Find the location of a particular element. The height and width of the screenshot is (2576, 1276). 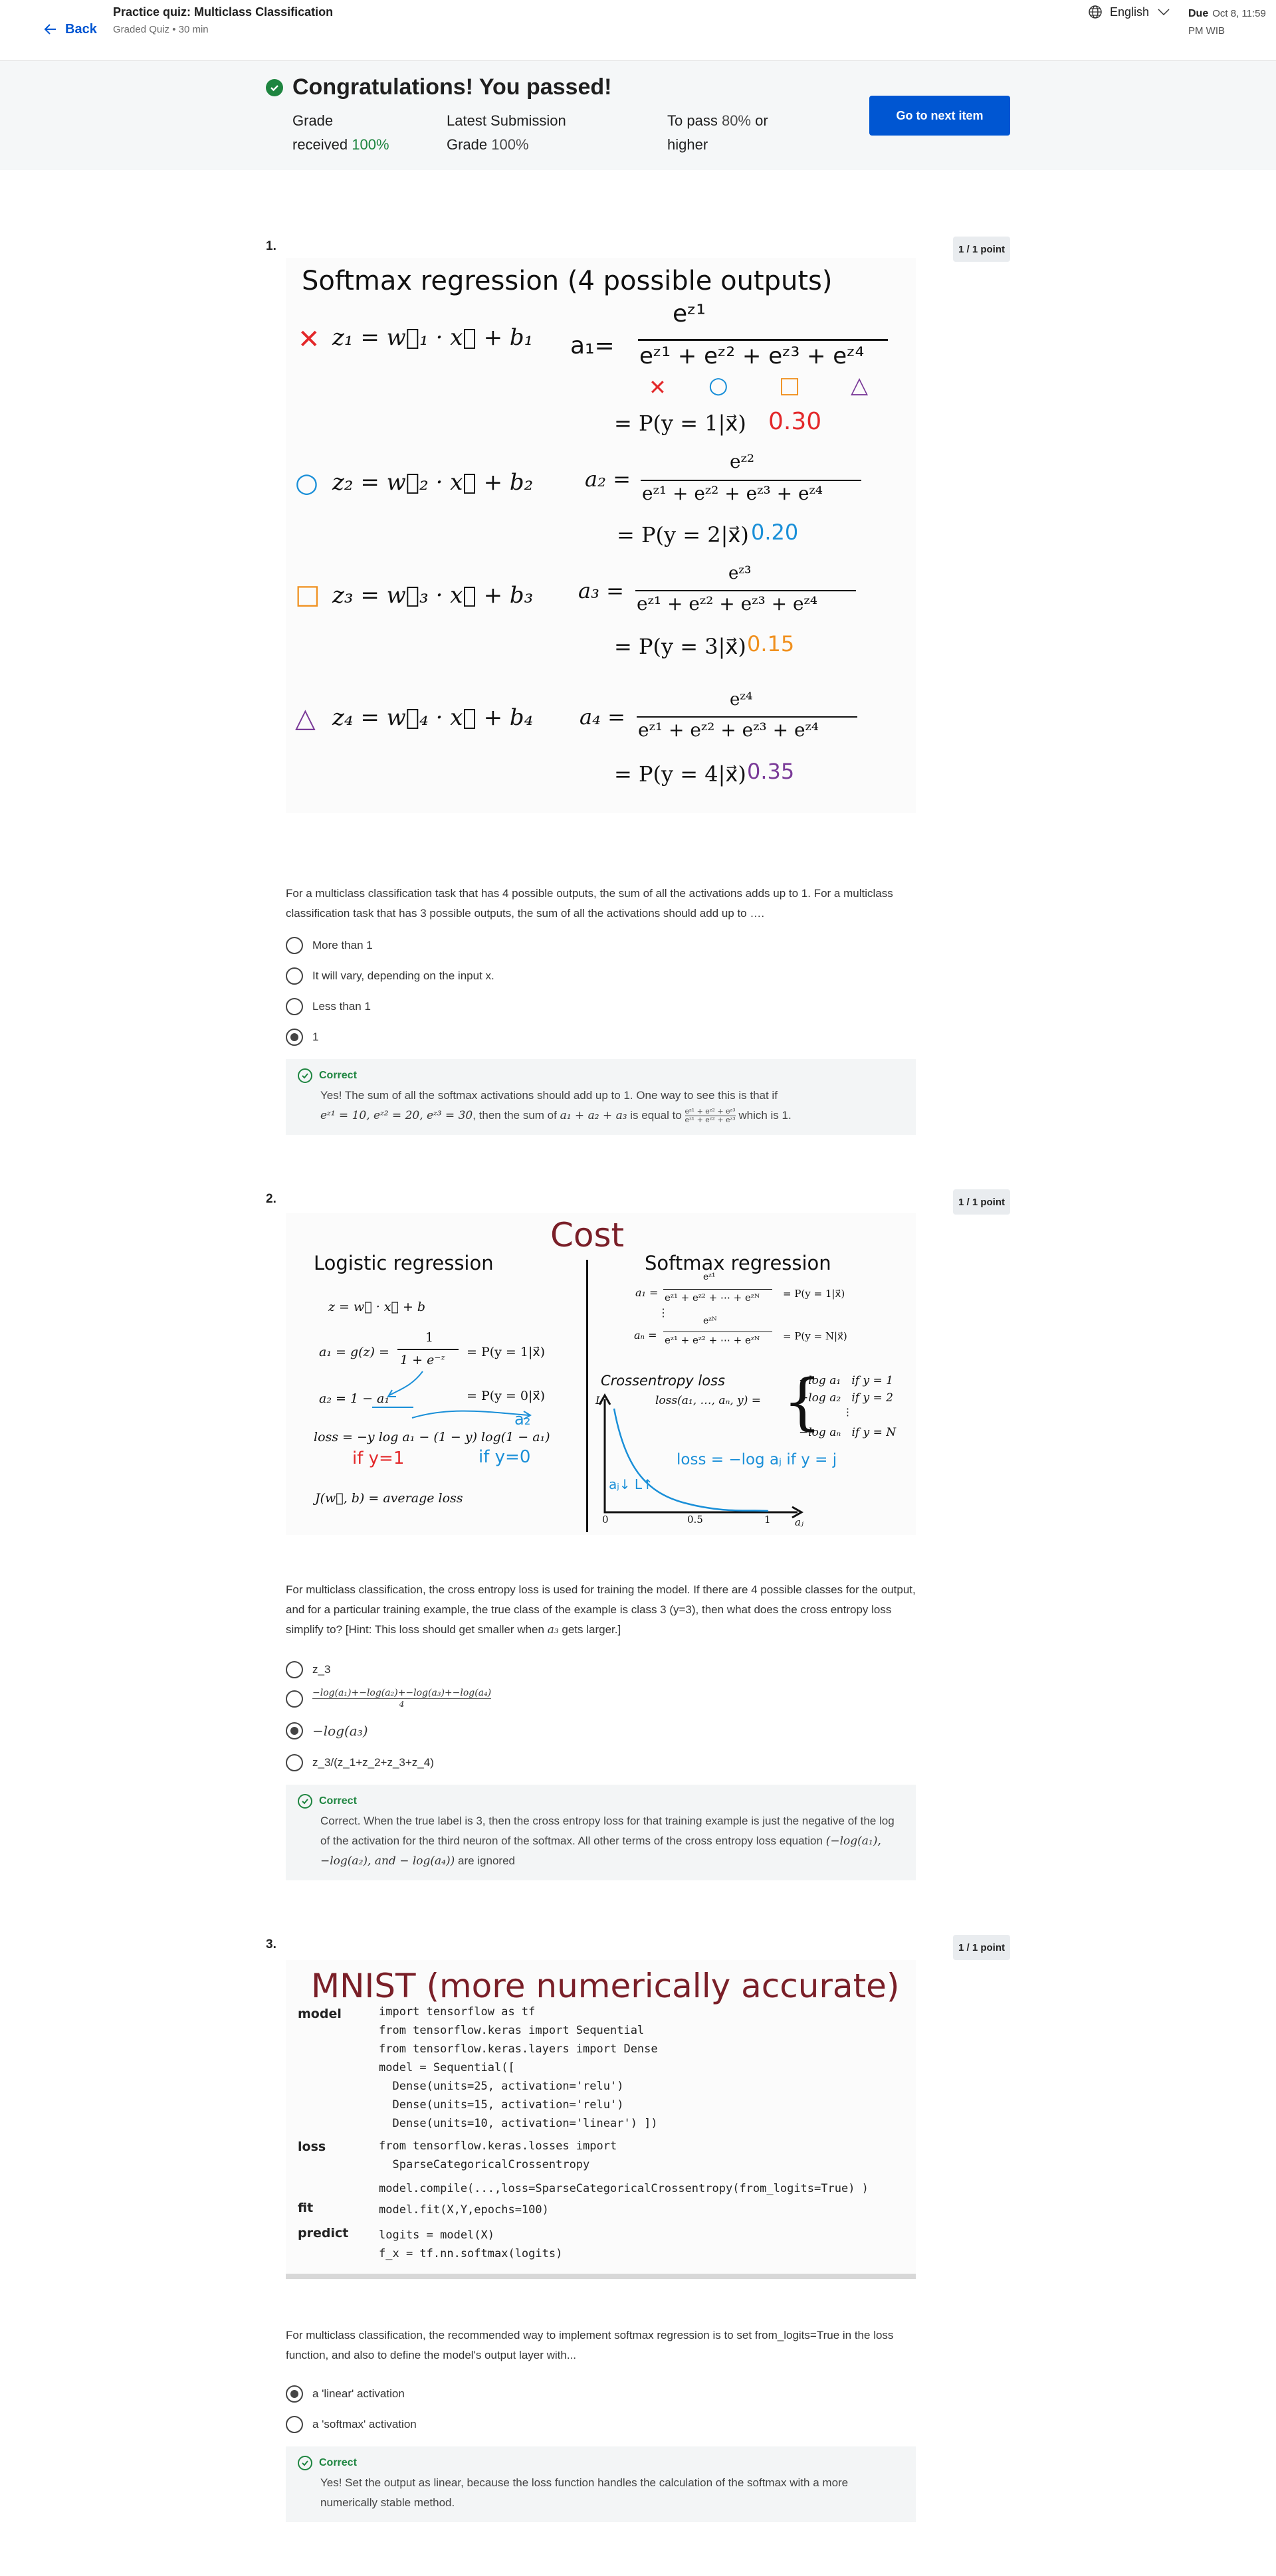

plot-axis-1: 1 is located at coordinates (767, 1520).